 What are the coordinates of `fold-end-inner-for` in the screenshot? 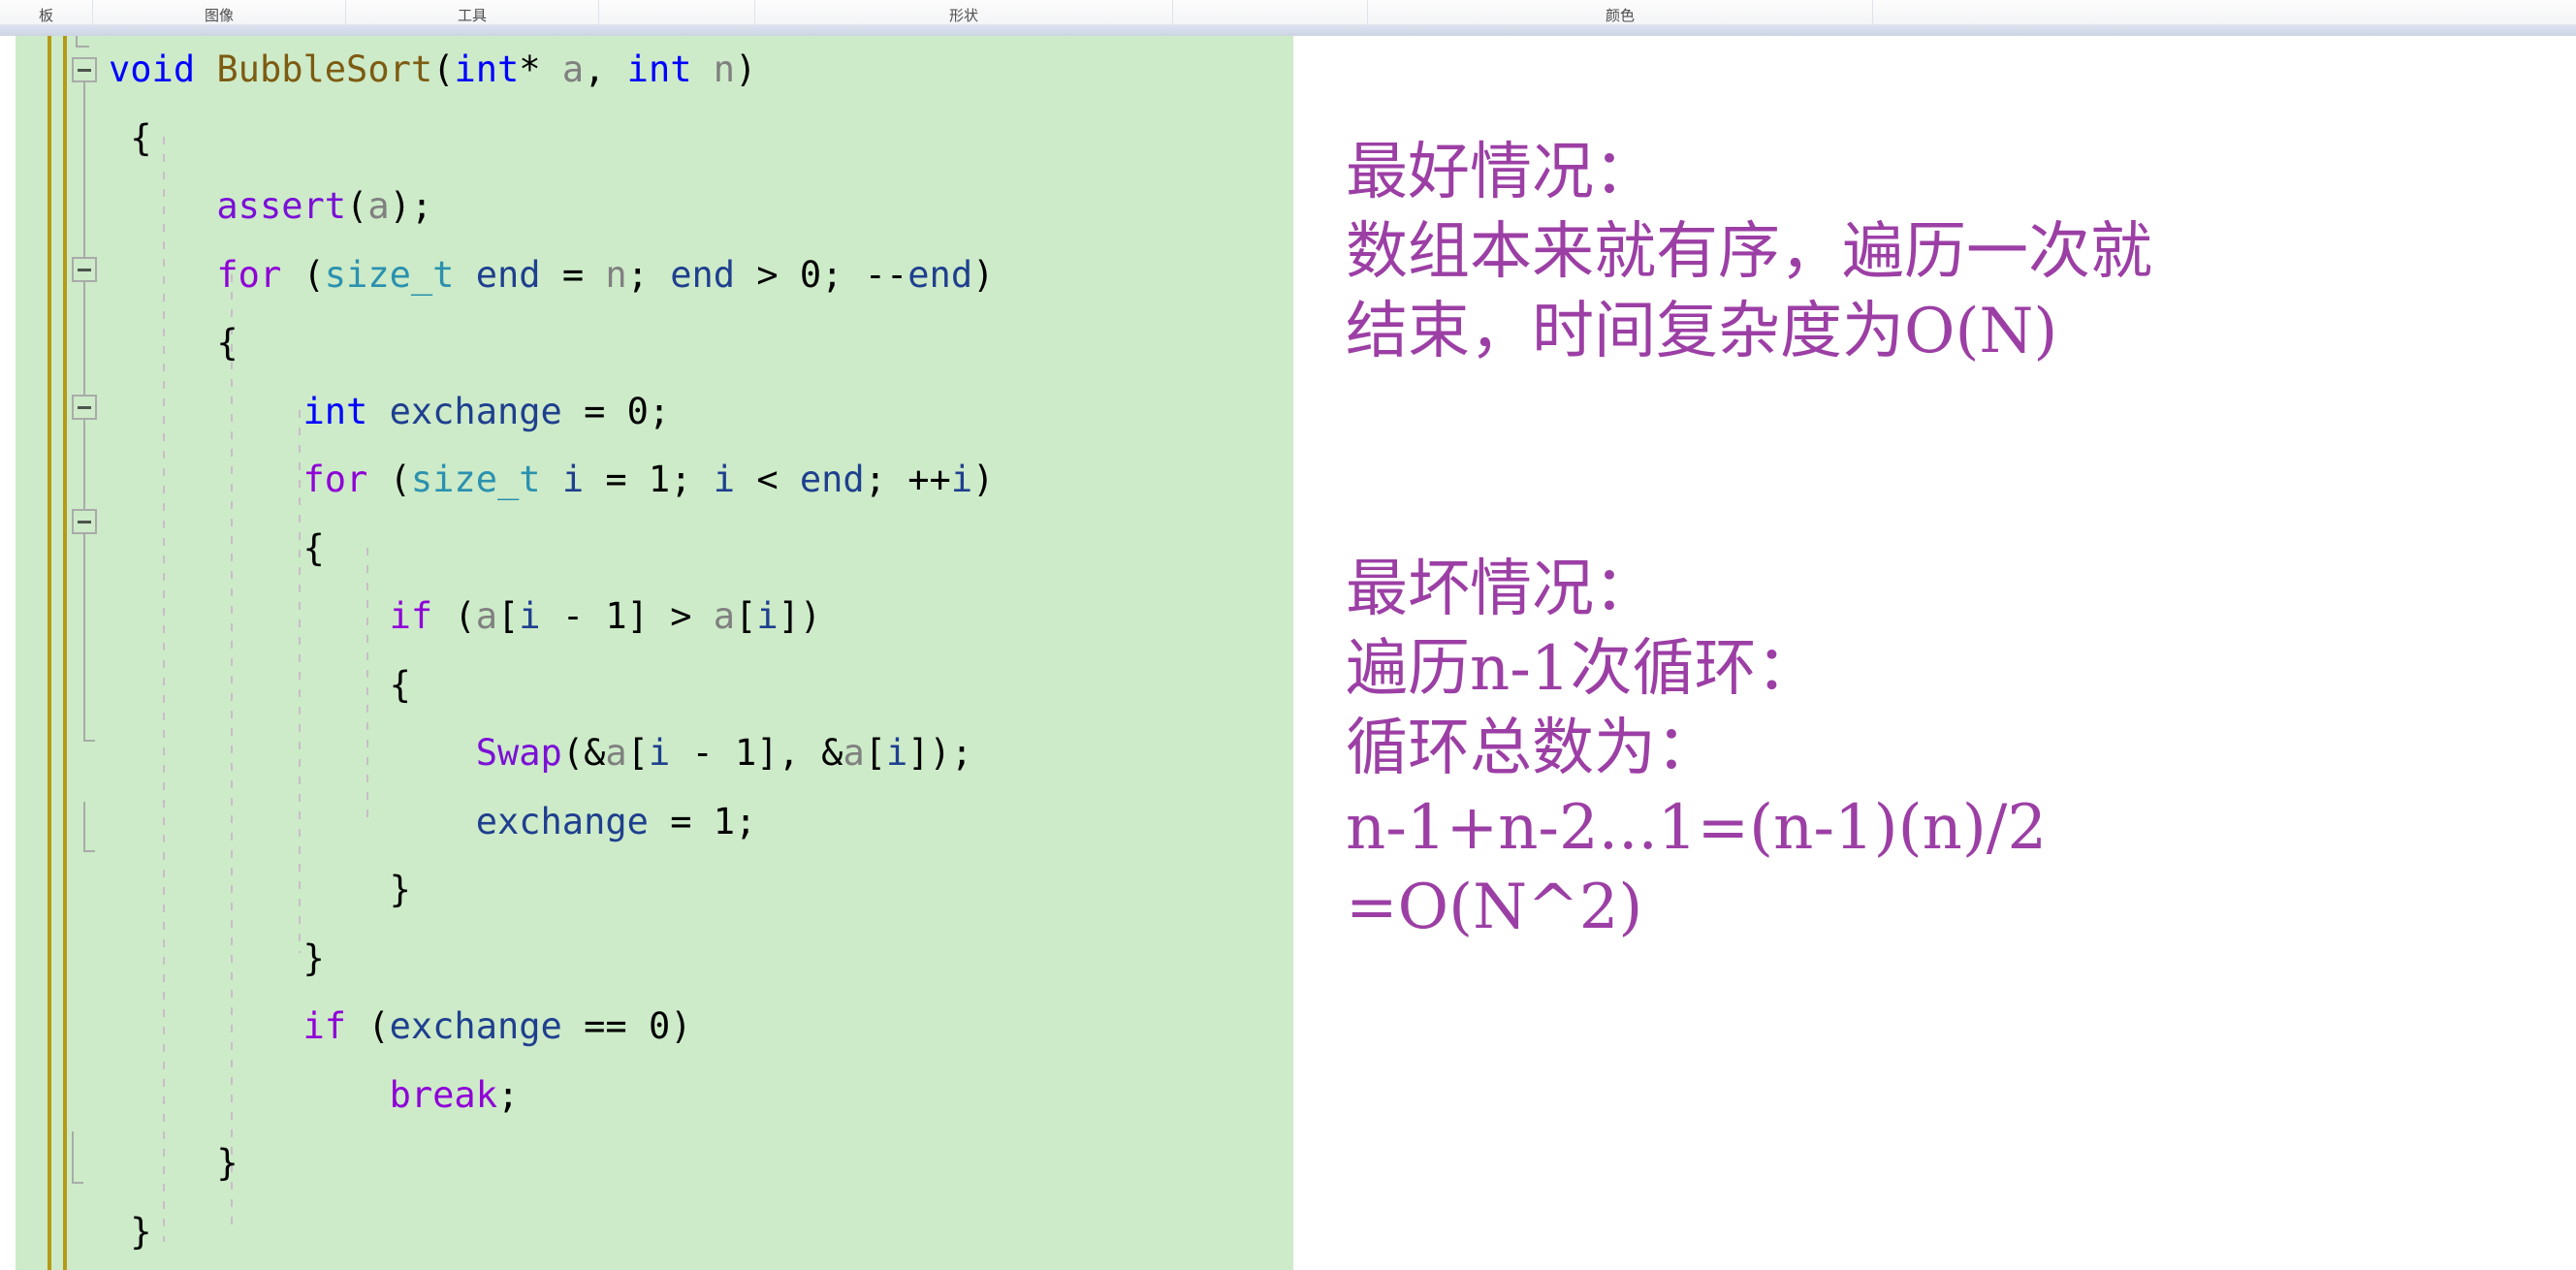 It's located at (89, 851).